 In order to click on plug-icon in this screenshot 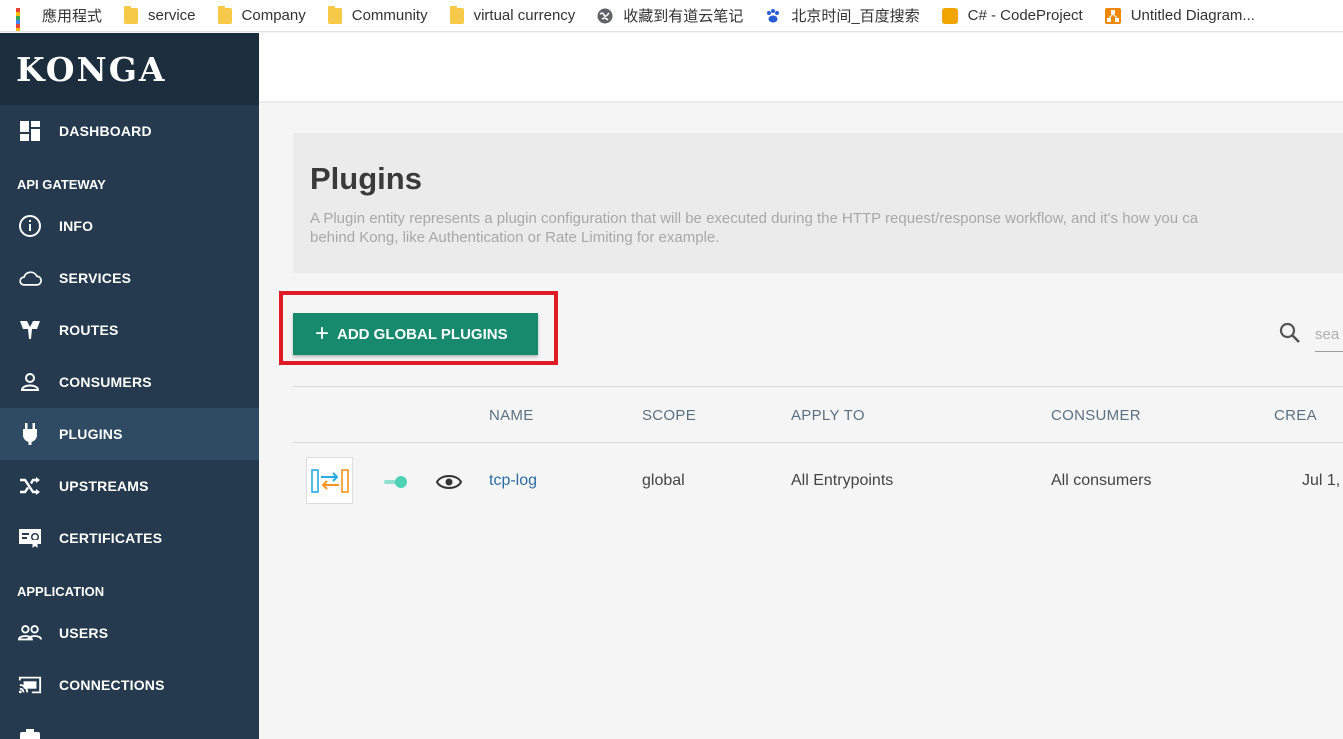, I will do `click(30, 434)`.